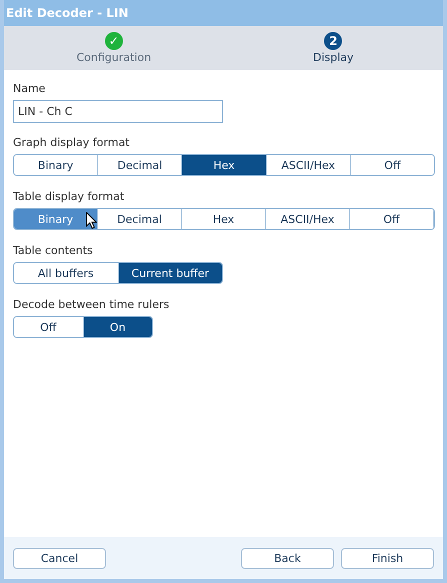 The height and width of the screenshot is (583, 447). I want to click on segment-option: Hex, so click(224, 165).